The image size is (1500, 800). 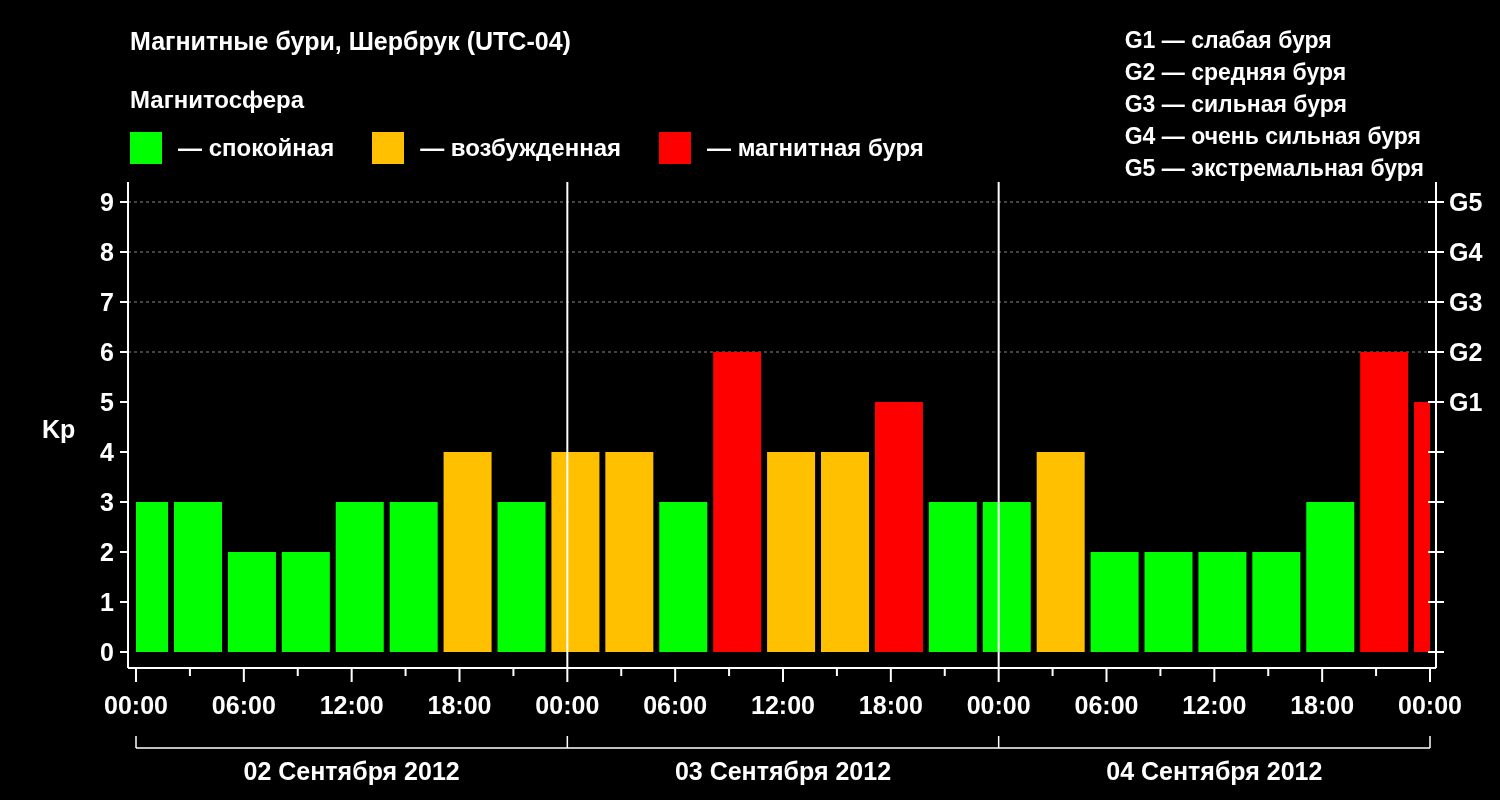 I want to click on scale-description: G2 — средняя буря, so click(x=1236, y=72).